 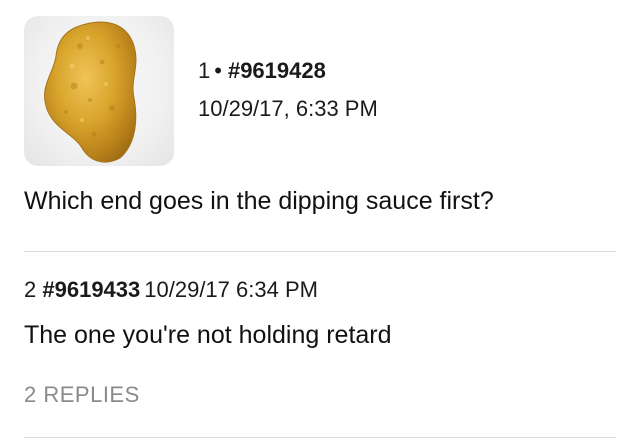 I want to click on replies-button: 2 REPLIES, so click(x=82, y=395).